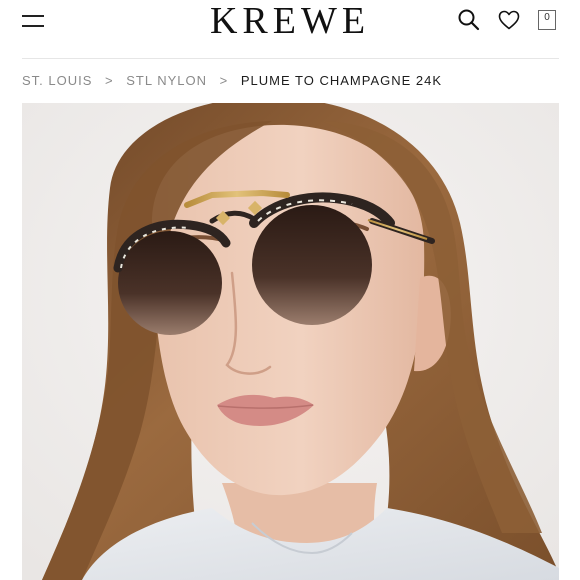 This screenshot has width=580, height=580. I want to click on shopping-bag-icon: 0, so click(547, 19).